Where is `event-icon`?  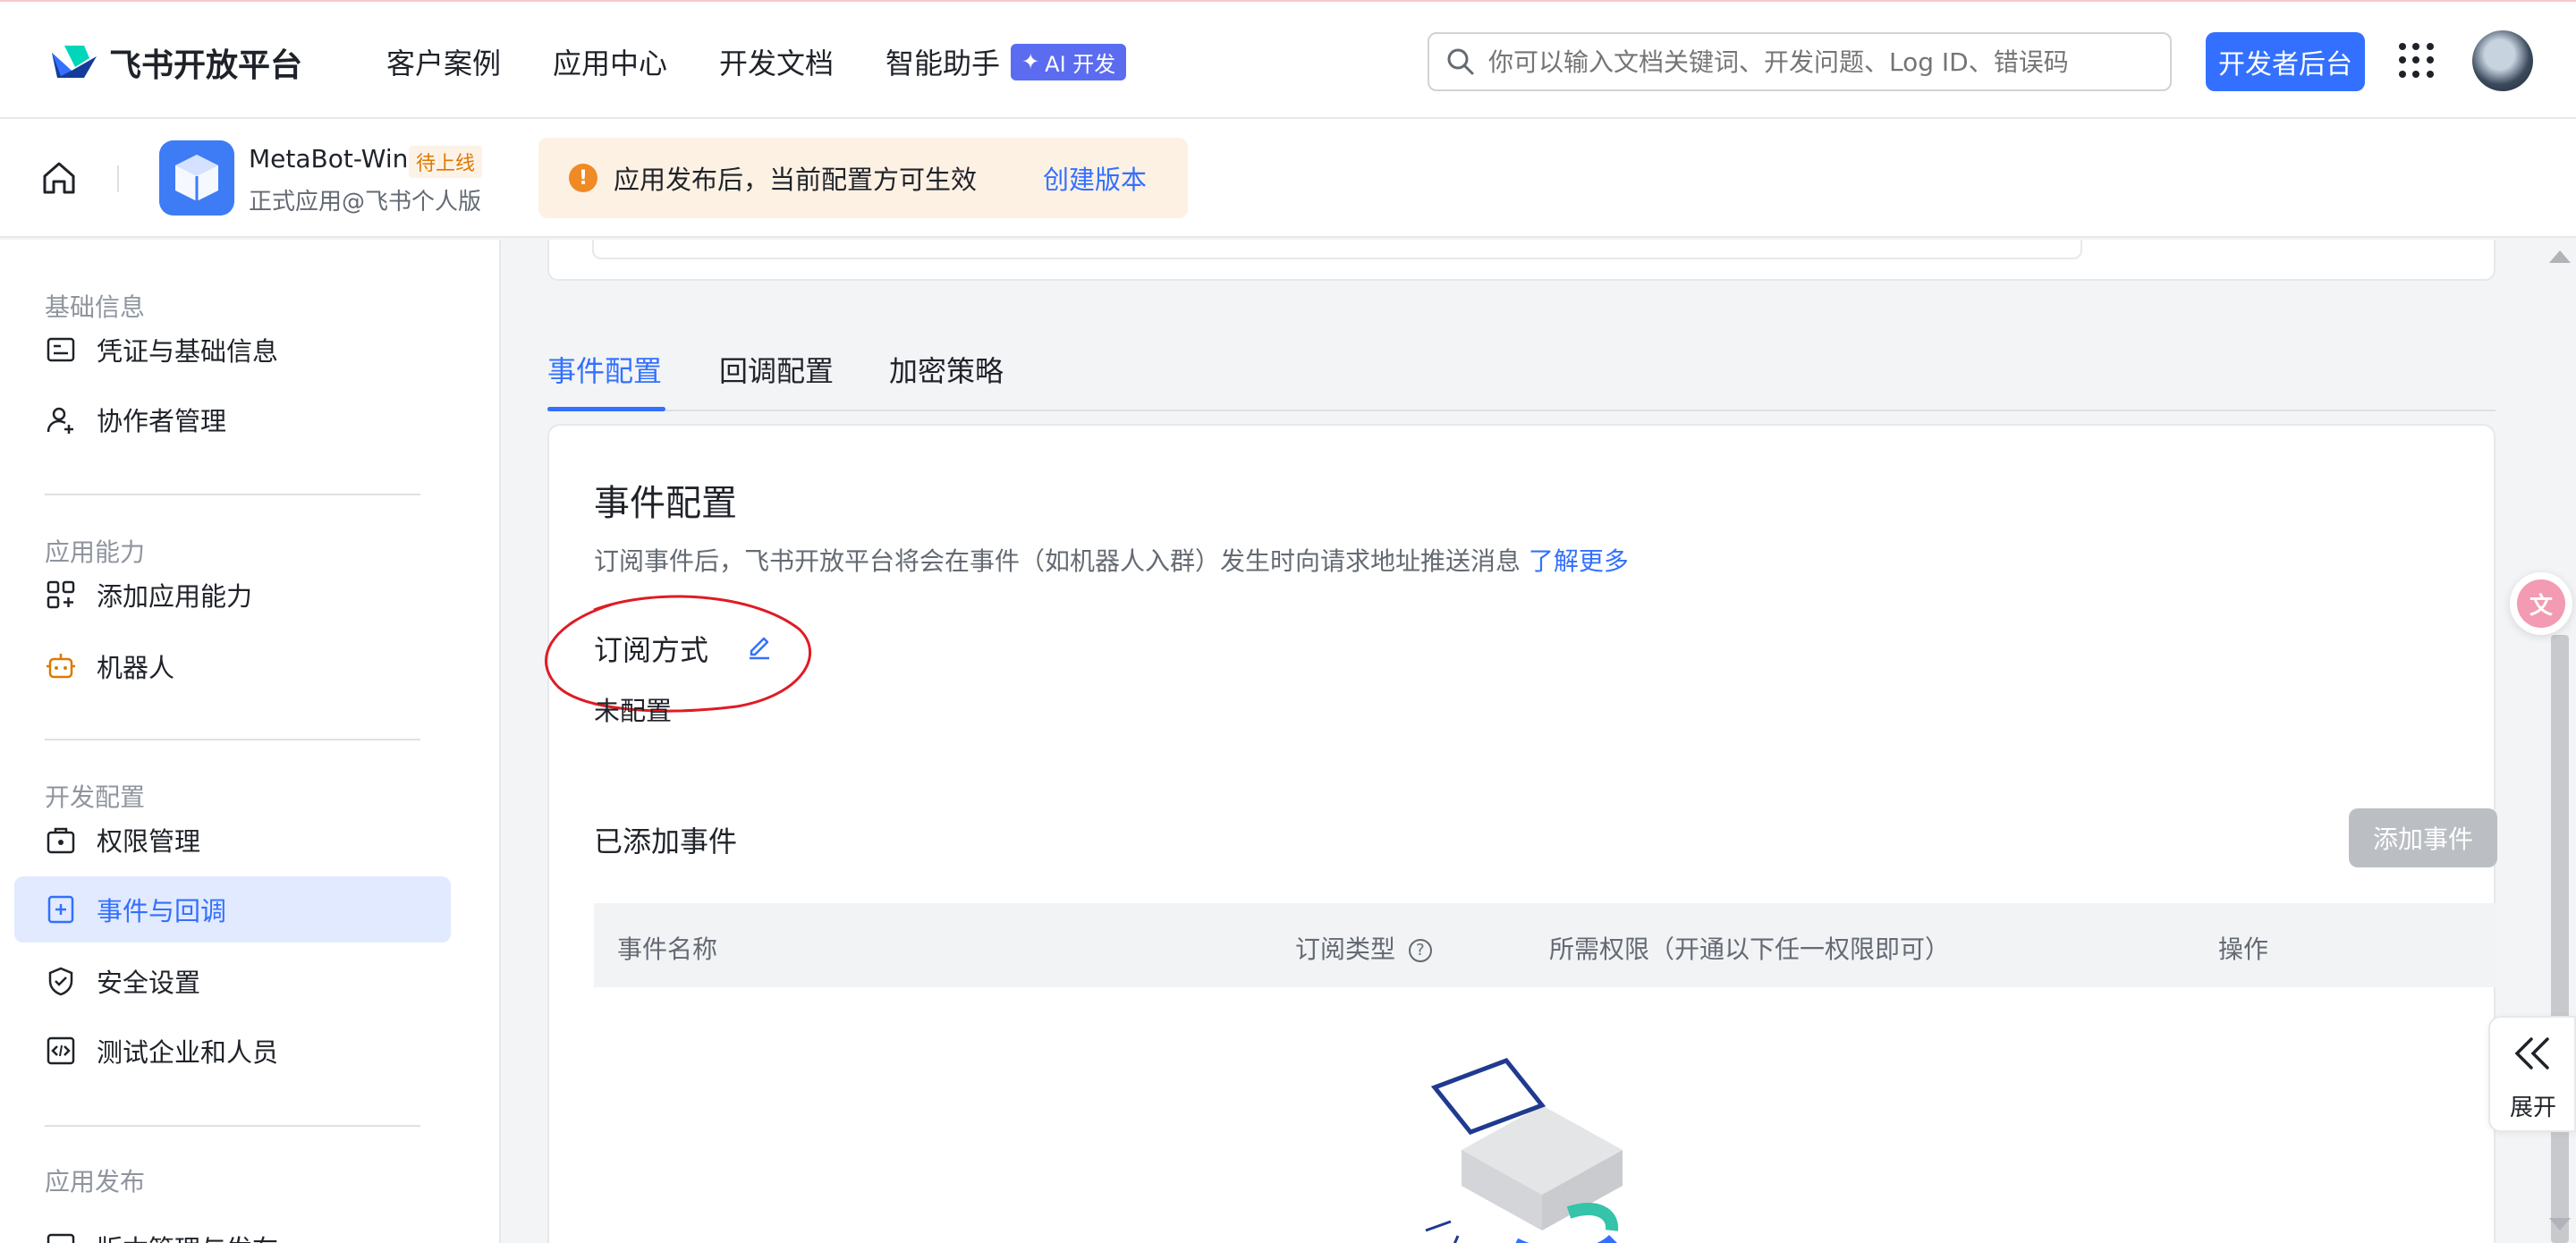 event-icon is located at coordinates (60, 909).